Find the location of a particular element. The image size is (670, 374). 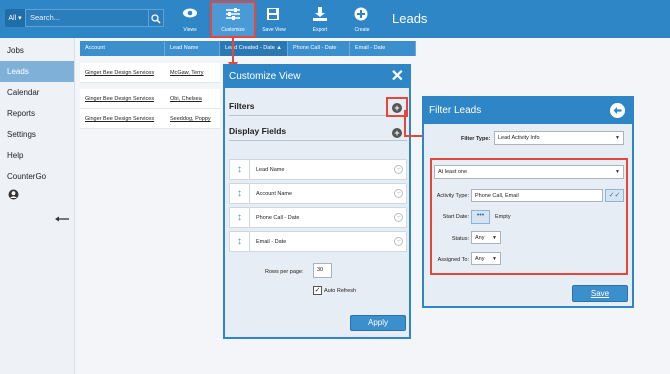

sidebar-item-settings: Settings is located at coordinates (37, 134).